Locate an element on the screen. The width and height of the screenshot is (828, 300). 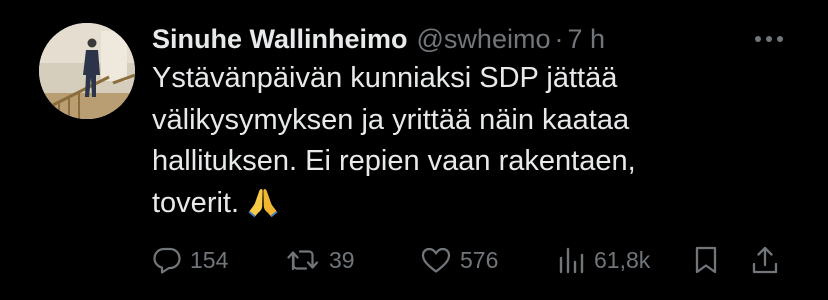
tweet-text-line: toverit. is located at coordinates (196, 202).